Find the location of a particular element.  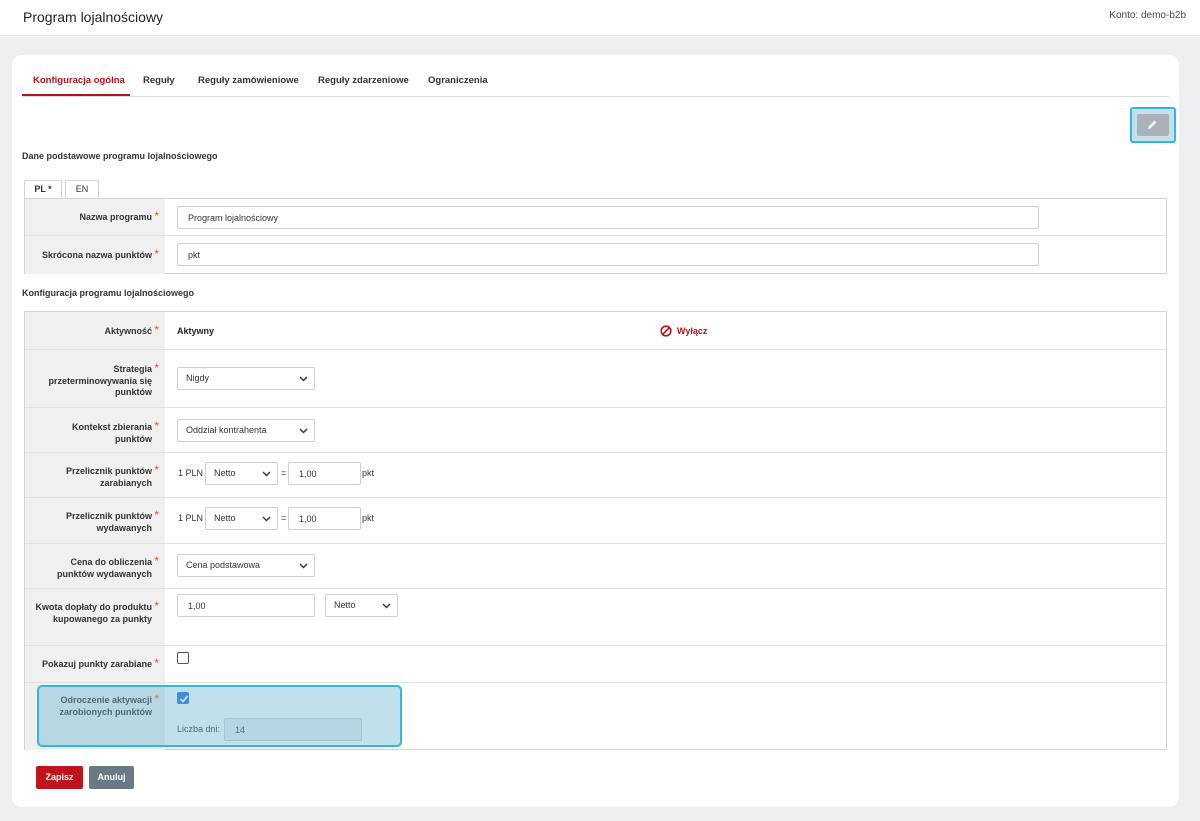

program-name-input is located at coordinates (608, 217).